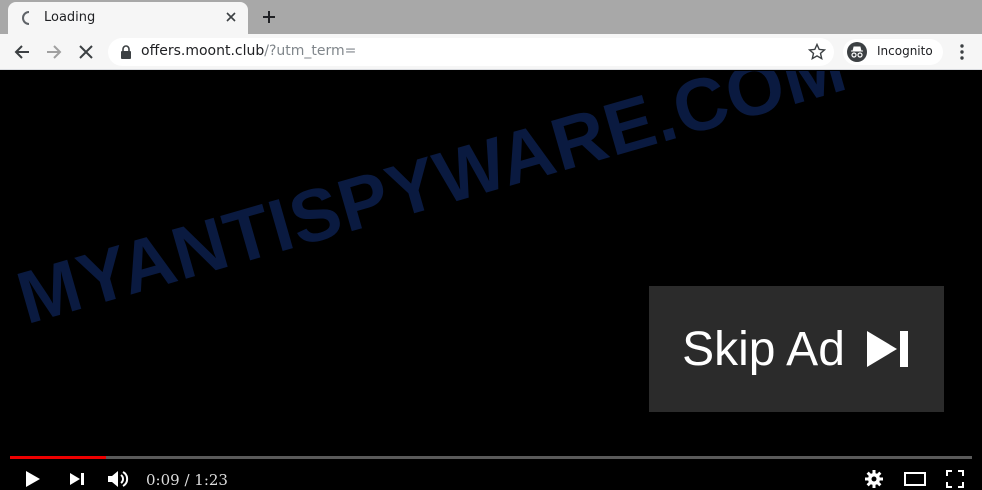 The image size is (982, 490). What do you see at coordinates (310, 51) in the screenshot?
I see `url-path: /?utm_term=` at bounding box center [310, 51].